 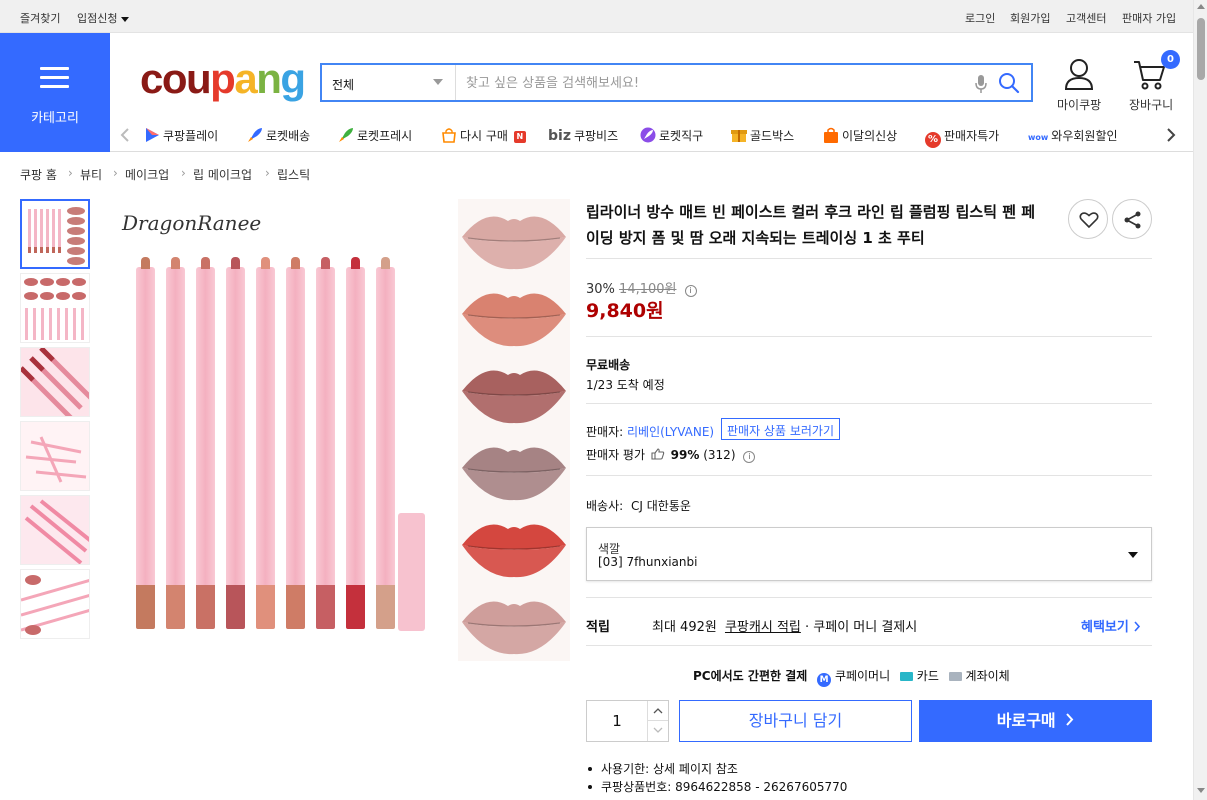 What do you see at coordinates (1111, 625) in the screenshot?
I see `benefit-link: 혜택보기` at bounding box center [1111, 625].